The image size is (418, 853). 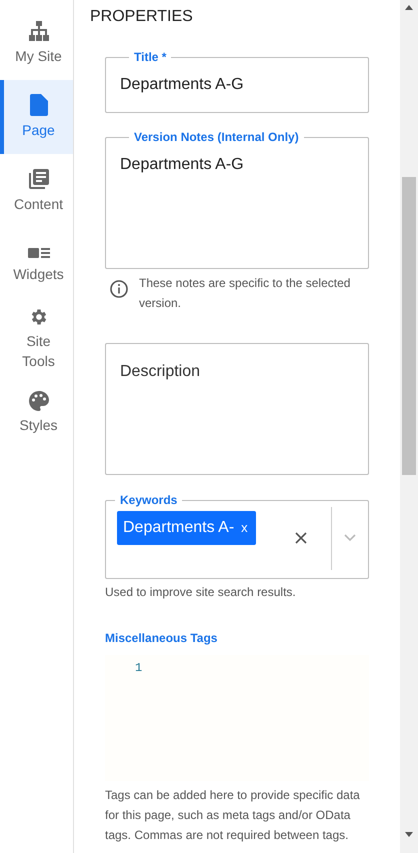 I want to click on field-label: Title *, so click(x=150, y=57).